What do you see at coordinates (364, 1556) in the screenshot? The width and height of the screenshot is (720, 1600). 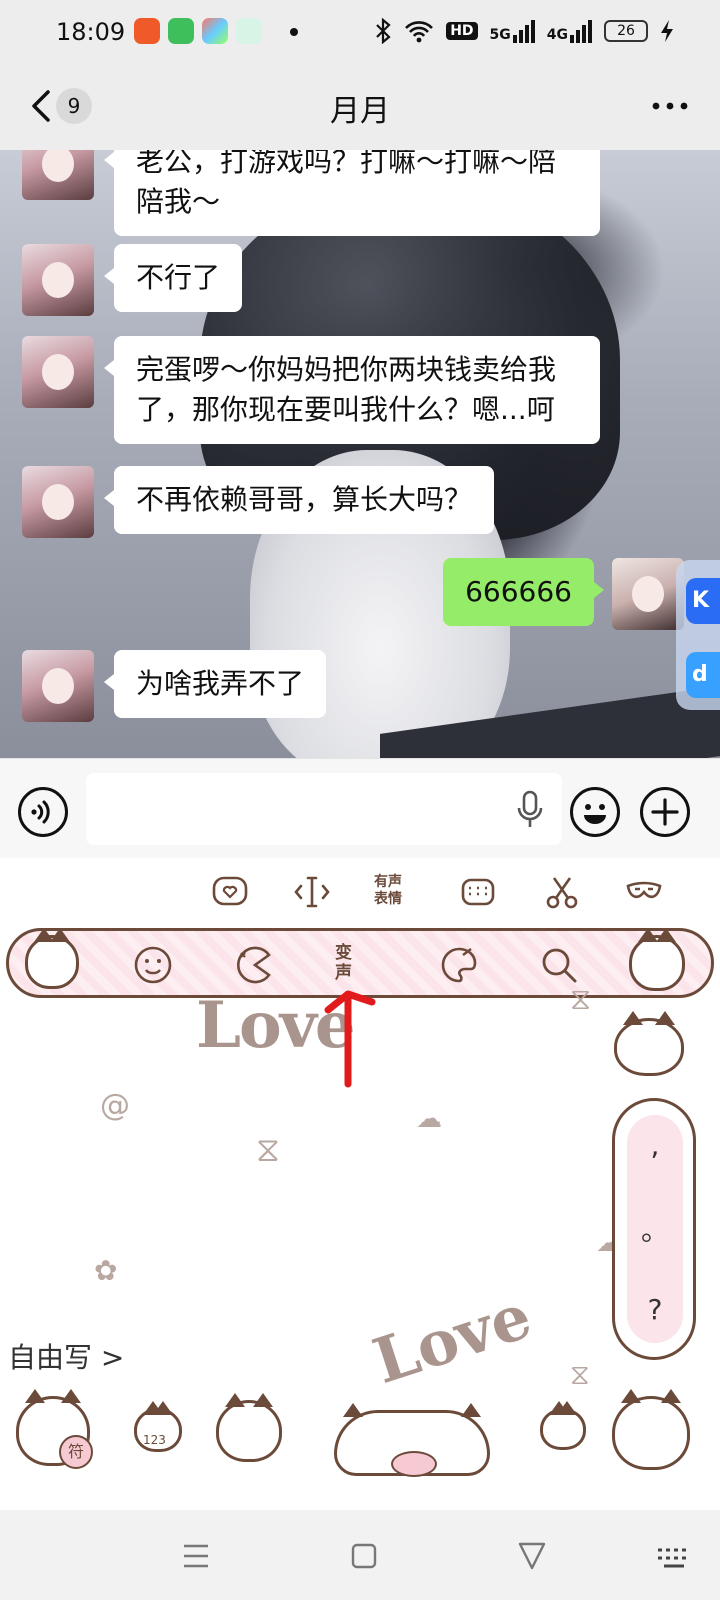 I see `home-icon` at bounding box center [364, 1556].